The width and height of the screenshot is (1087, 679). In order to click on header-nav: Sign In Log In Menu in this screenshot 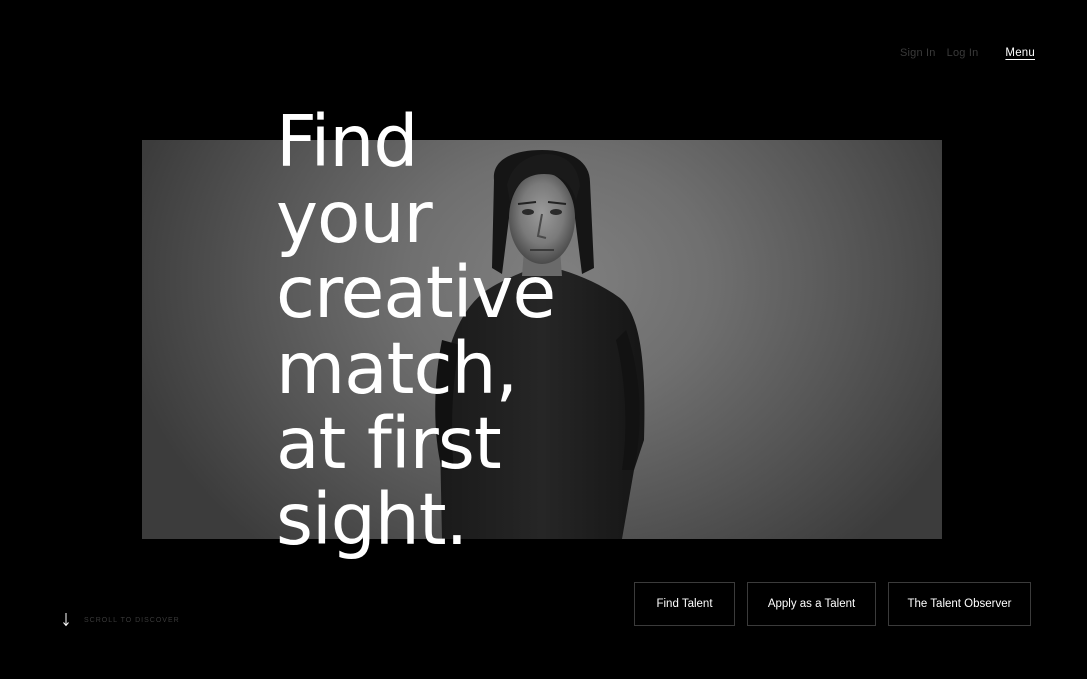, I will do `click(967, 53)`.